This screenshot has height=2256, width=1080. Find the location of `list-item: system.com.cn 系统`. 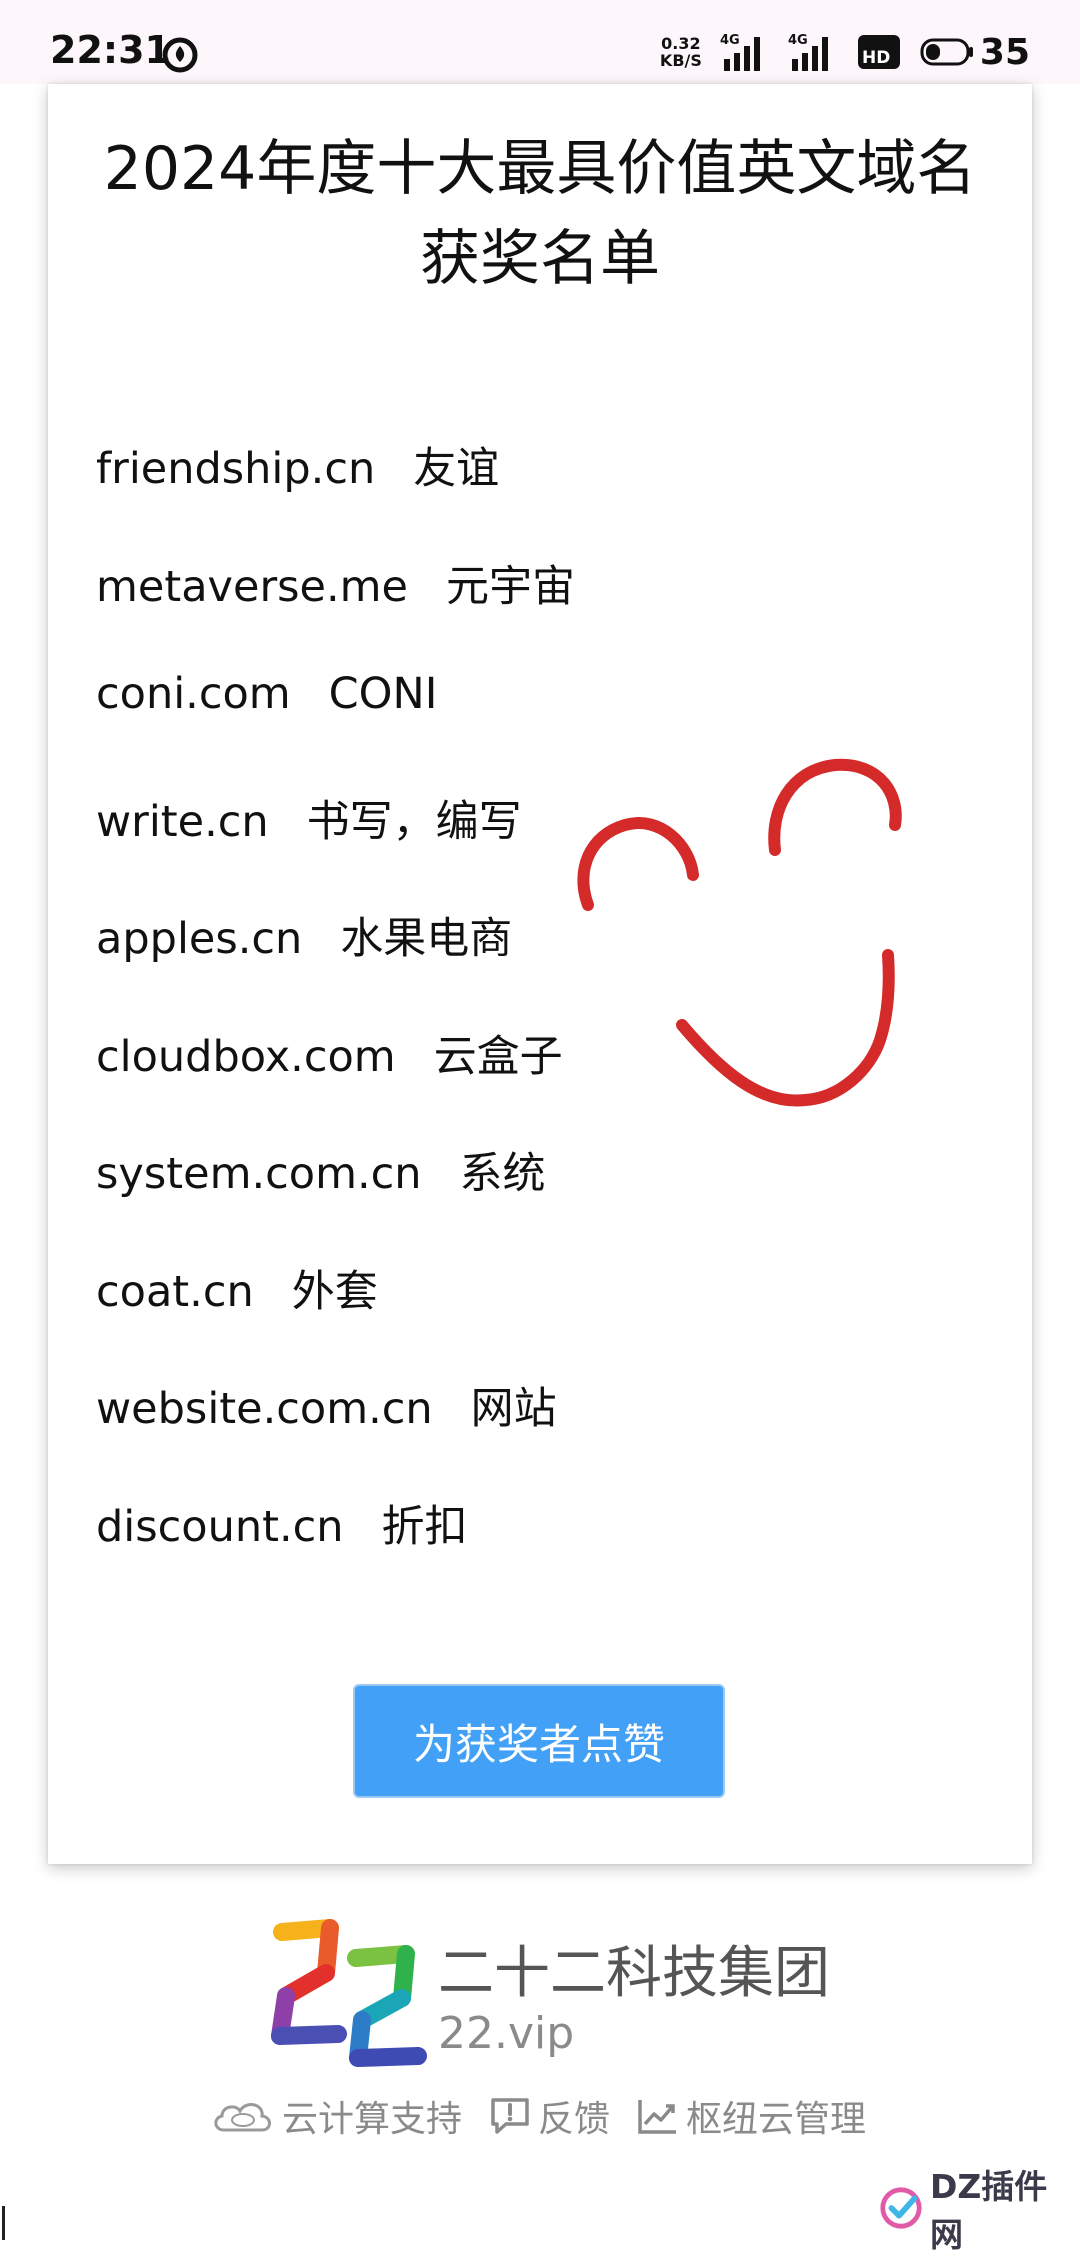

list-item: system.com.cn 系统 is located at coordinates (335, 1198).